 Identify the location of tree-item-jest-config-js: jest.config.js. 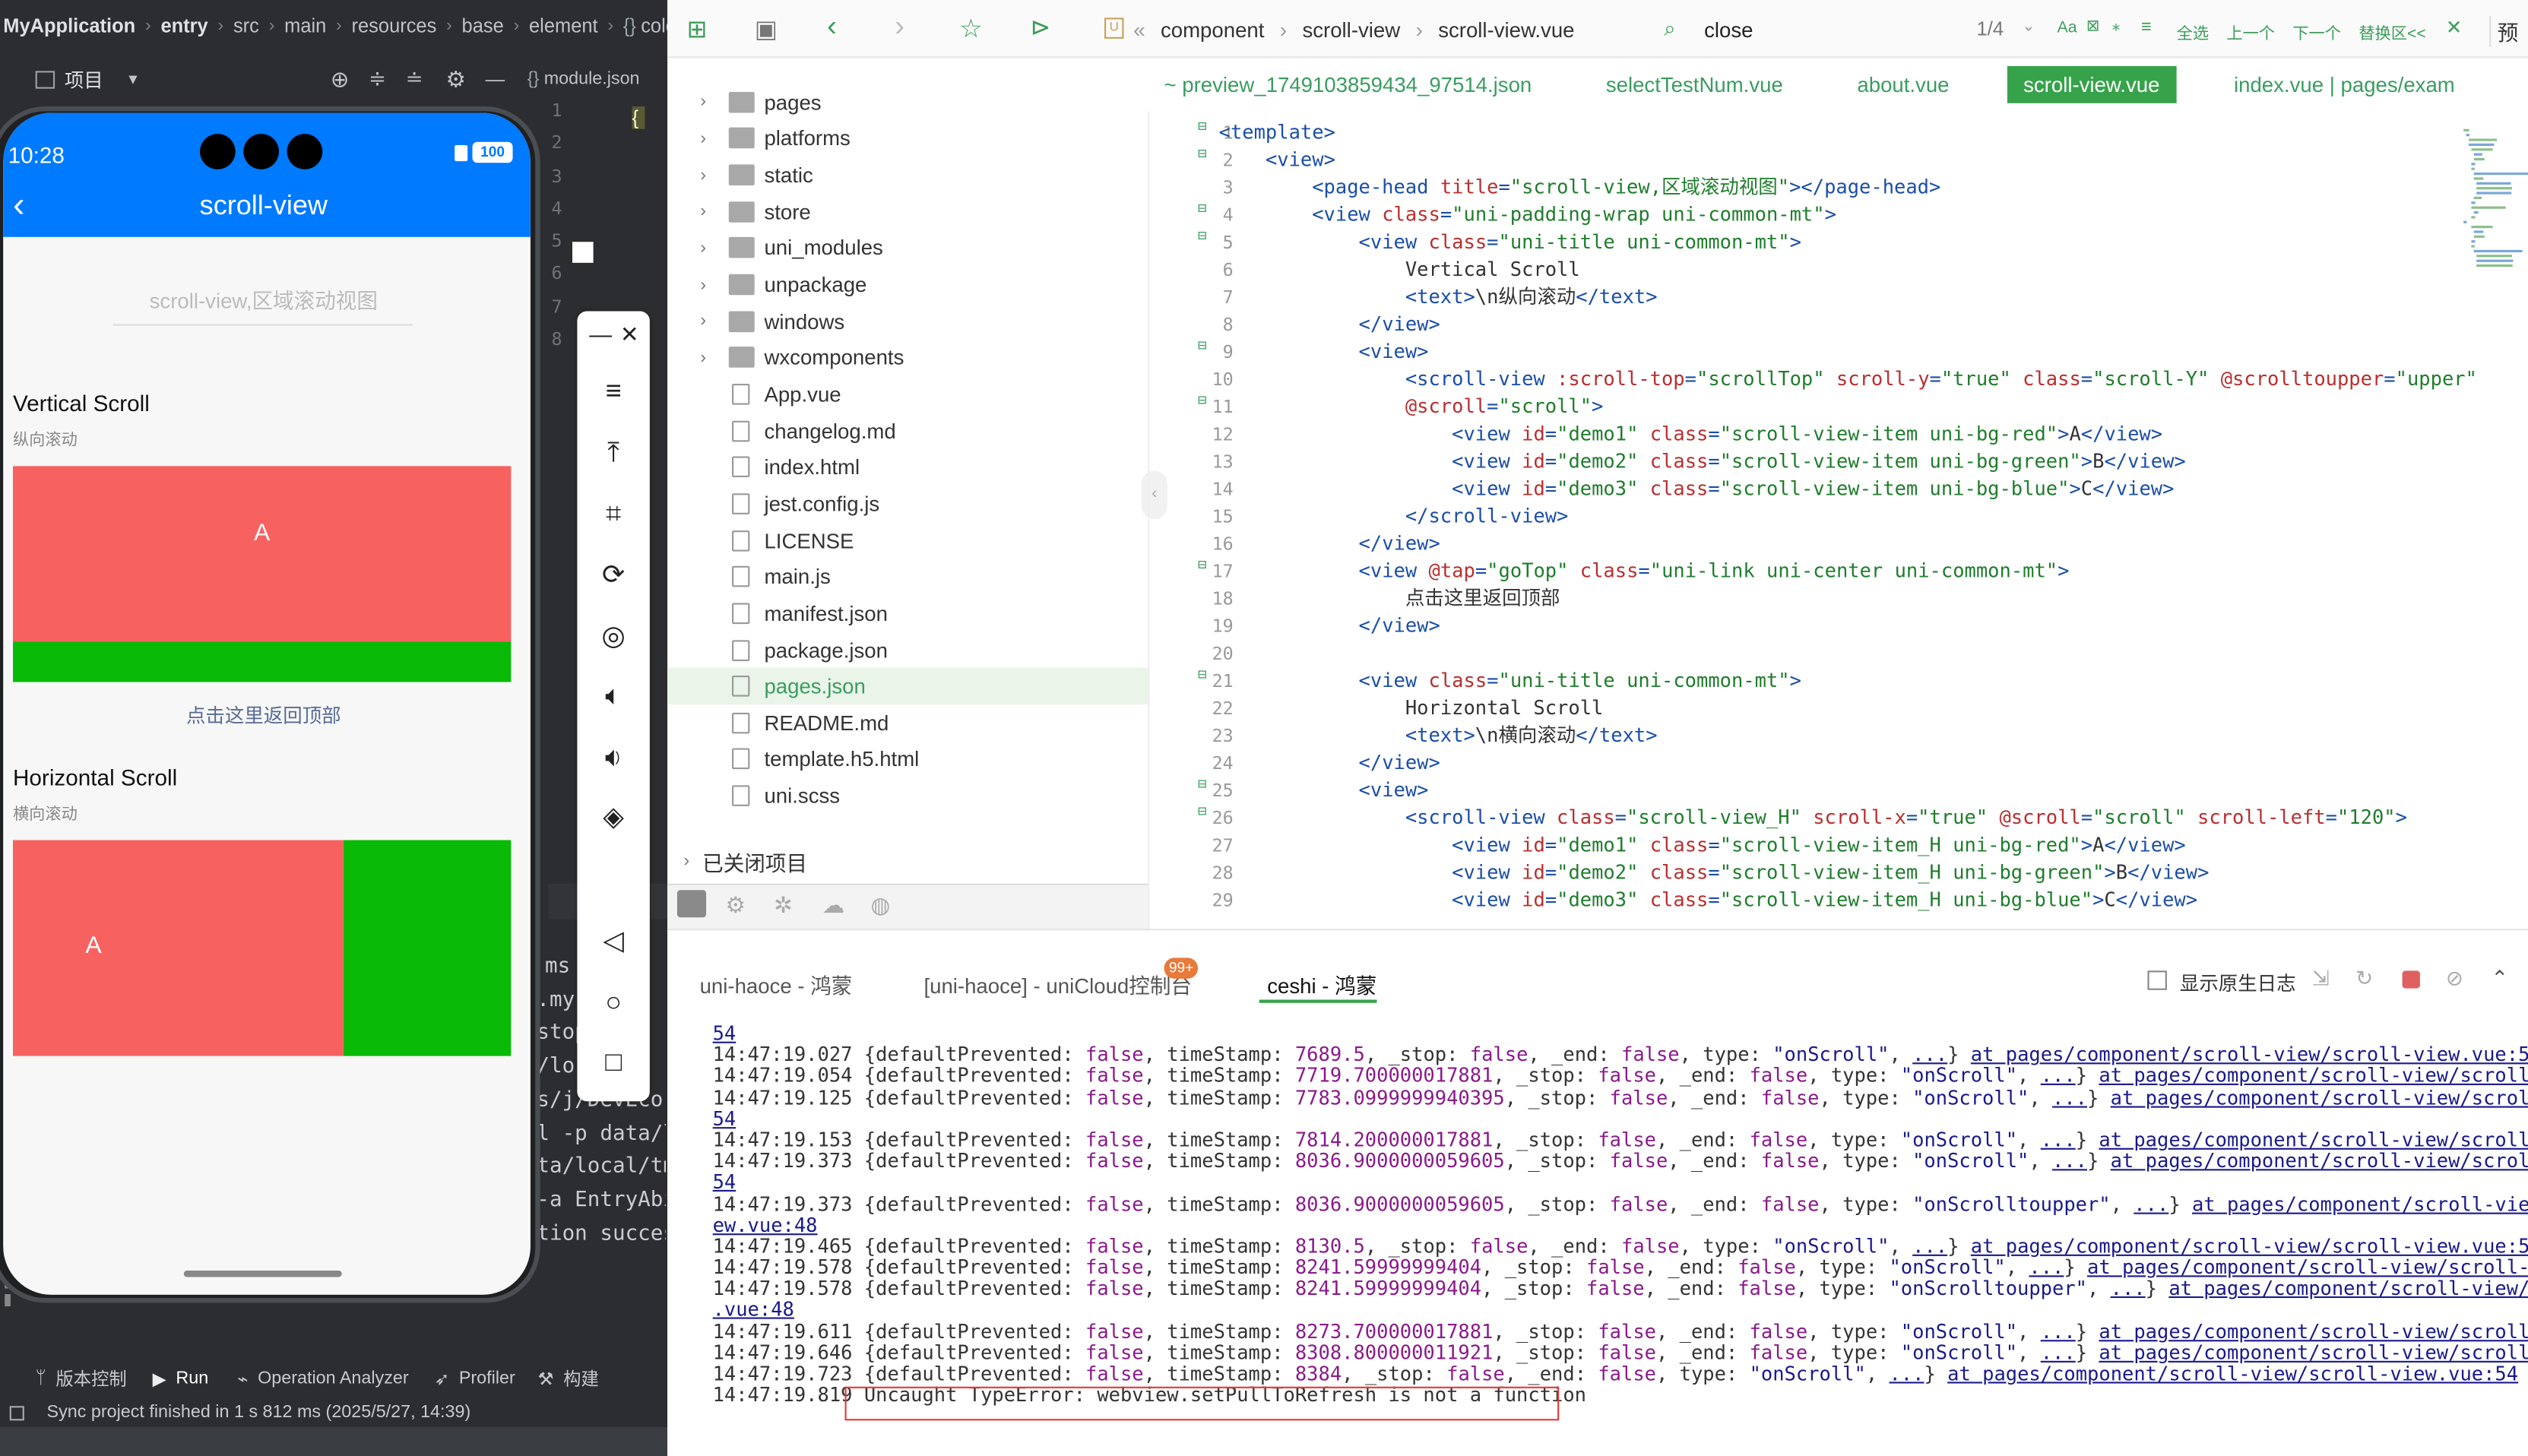
(907, 504).